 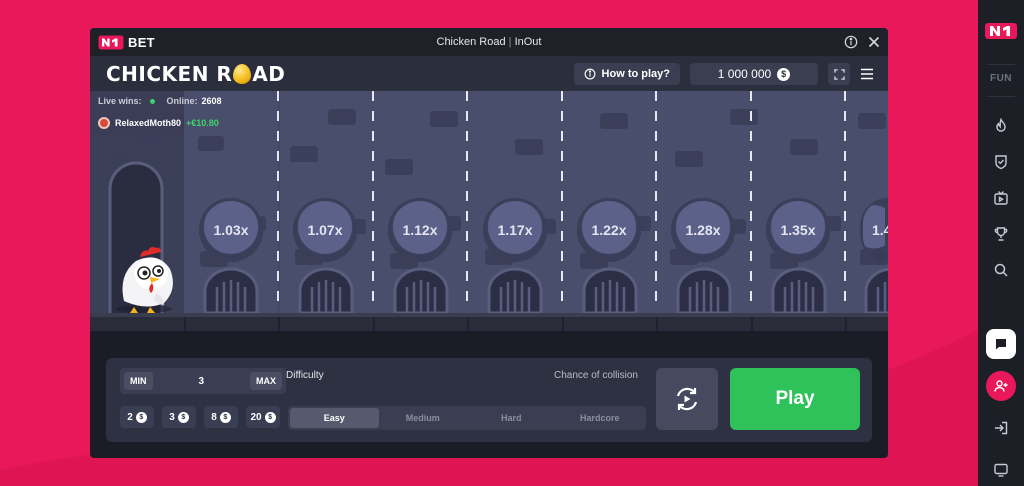 I want to click on bet-amount-input: 3, so click(x=201, y=381).